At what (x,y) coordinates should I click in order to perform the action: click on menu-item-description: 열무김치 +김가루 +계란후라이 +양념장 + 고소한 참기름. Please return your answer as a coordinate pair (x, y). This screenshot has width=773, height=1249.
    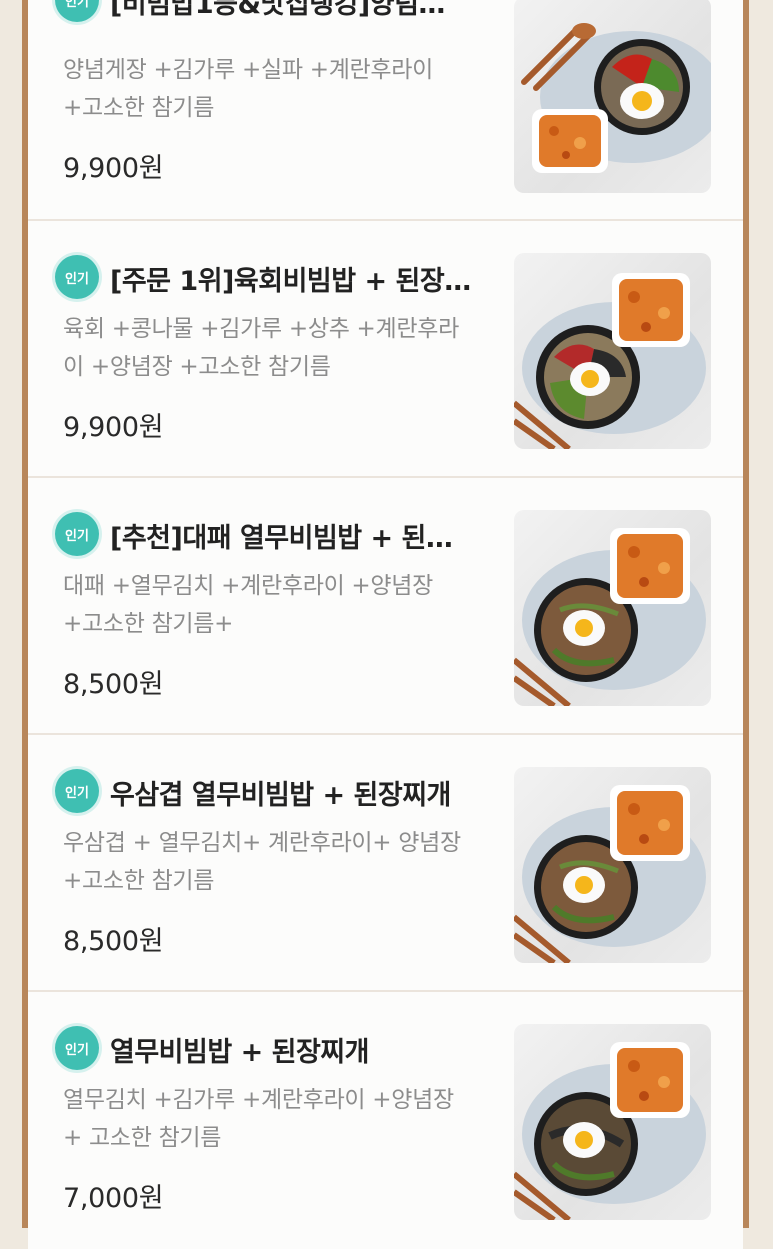
    Looking at the image, I should click on (278, 1119).